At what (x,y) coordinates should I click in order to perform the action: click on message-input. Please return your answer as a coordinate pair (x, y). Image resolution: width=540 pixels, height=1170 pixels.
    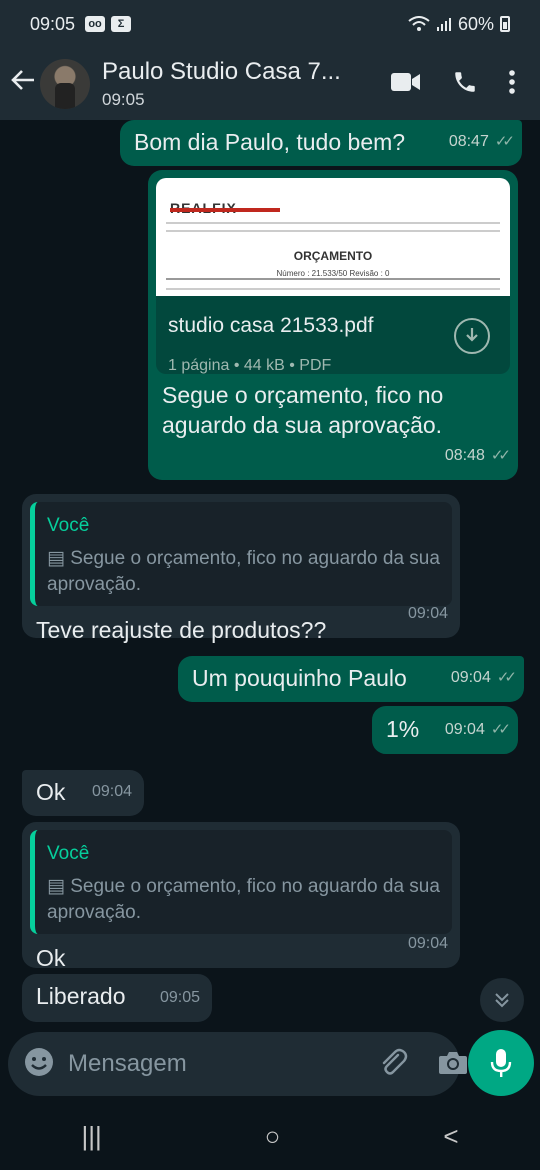
    Looking at the image, I should click on (223, 1064).